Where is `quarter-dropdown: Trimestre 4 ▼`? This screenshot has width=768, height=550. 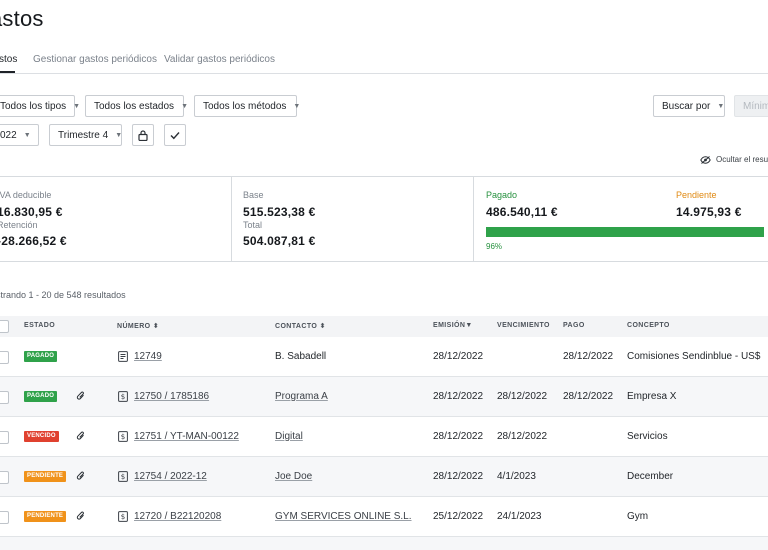 quarter-dropdown: Trimestre 4 ▼ is located at coordinates (85, 135).